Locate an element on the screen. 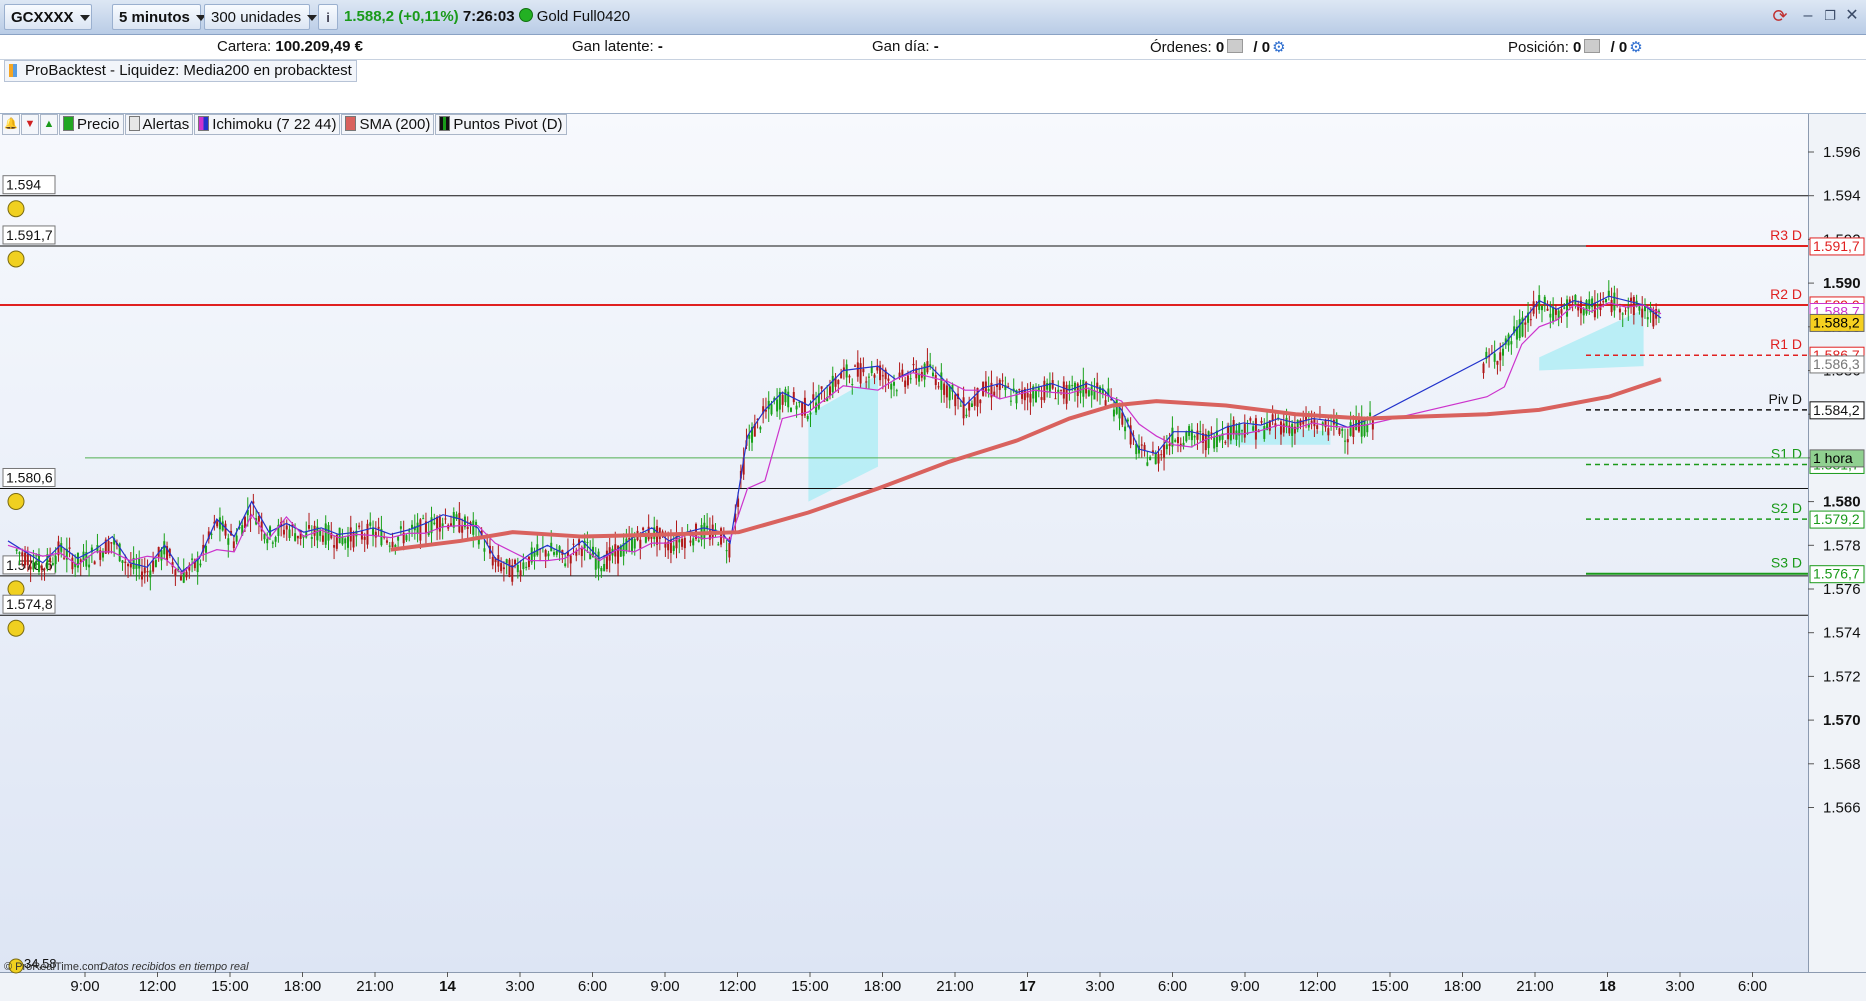 The height and width of the screenshot is (1001, 1866). x-tick-label: 18:00 is located at coordinates (1463, 986).